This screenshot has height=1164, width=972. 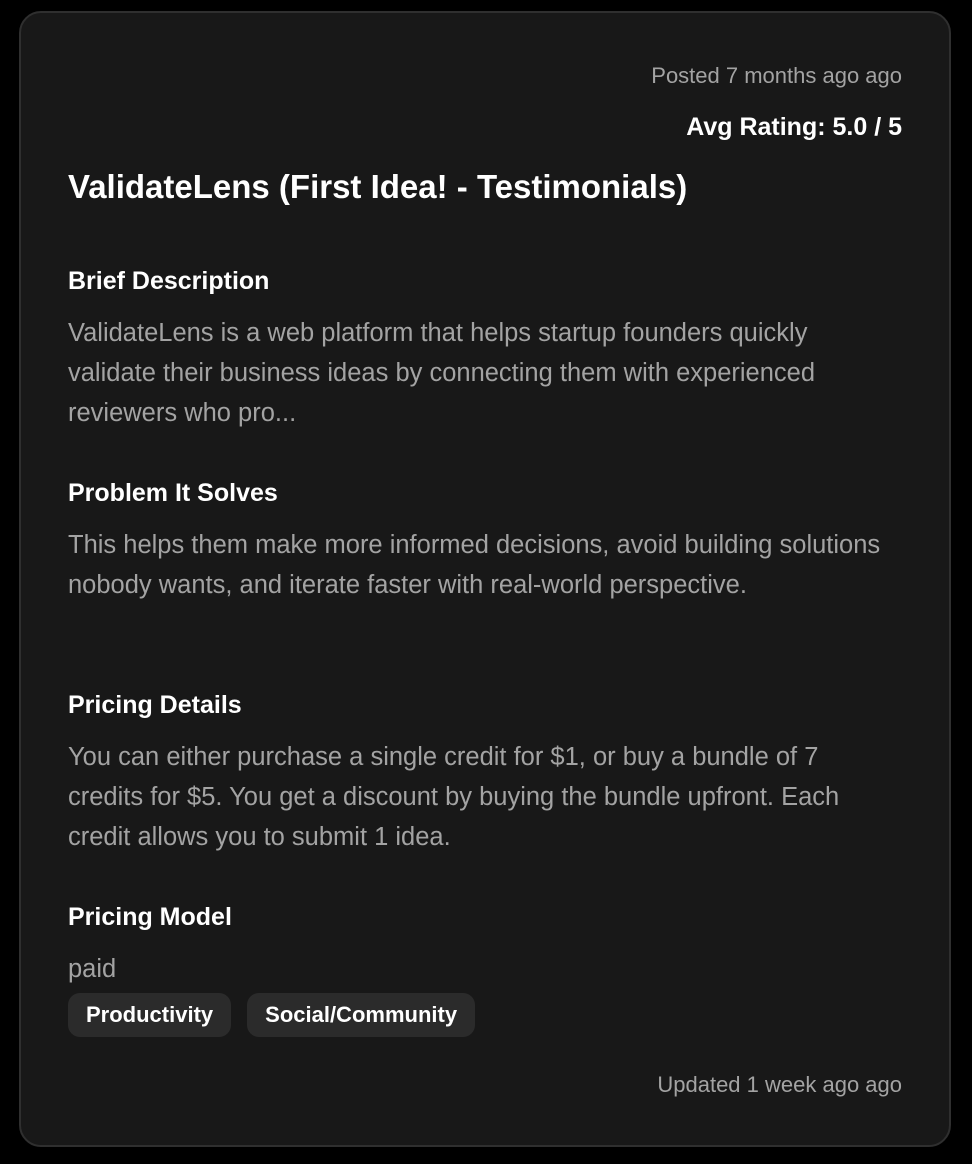 I want to click on tag-list: Productivity Social/Community, so click(x=272, y=1015).